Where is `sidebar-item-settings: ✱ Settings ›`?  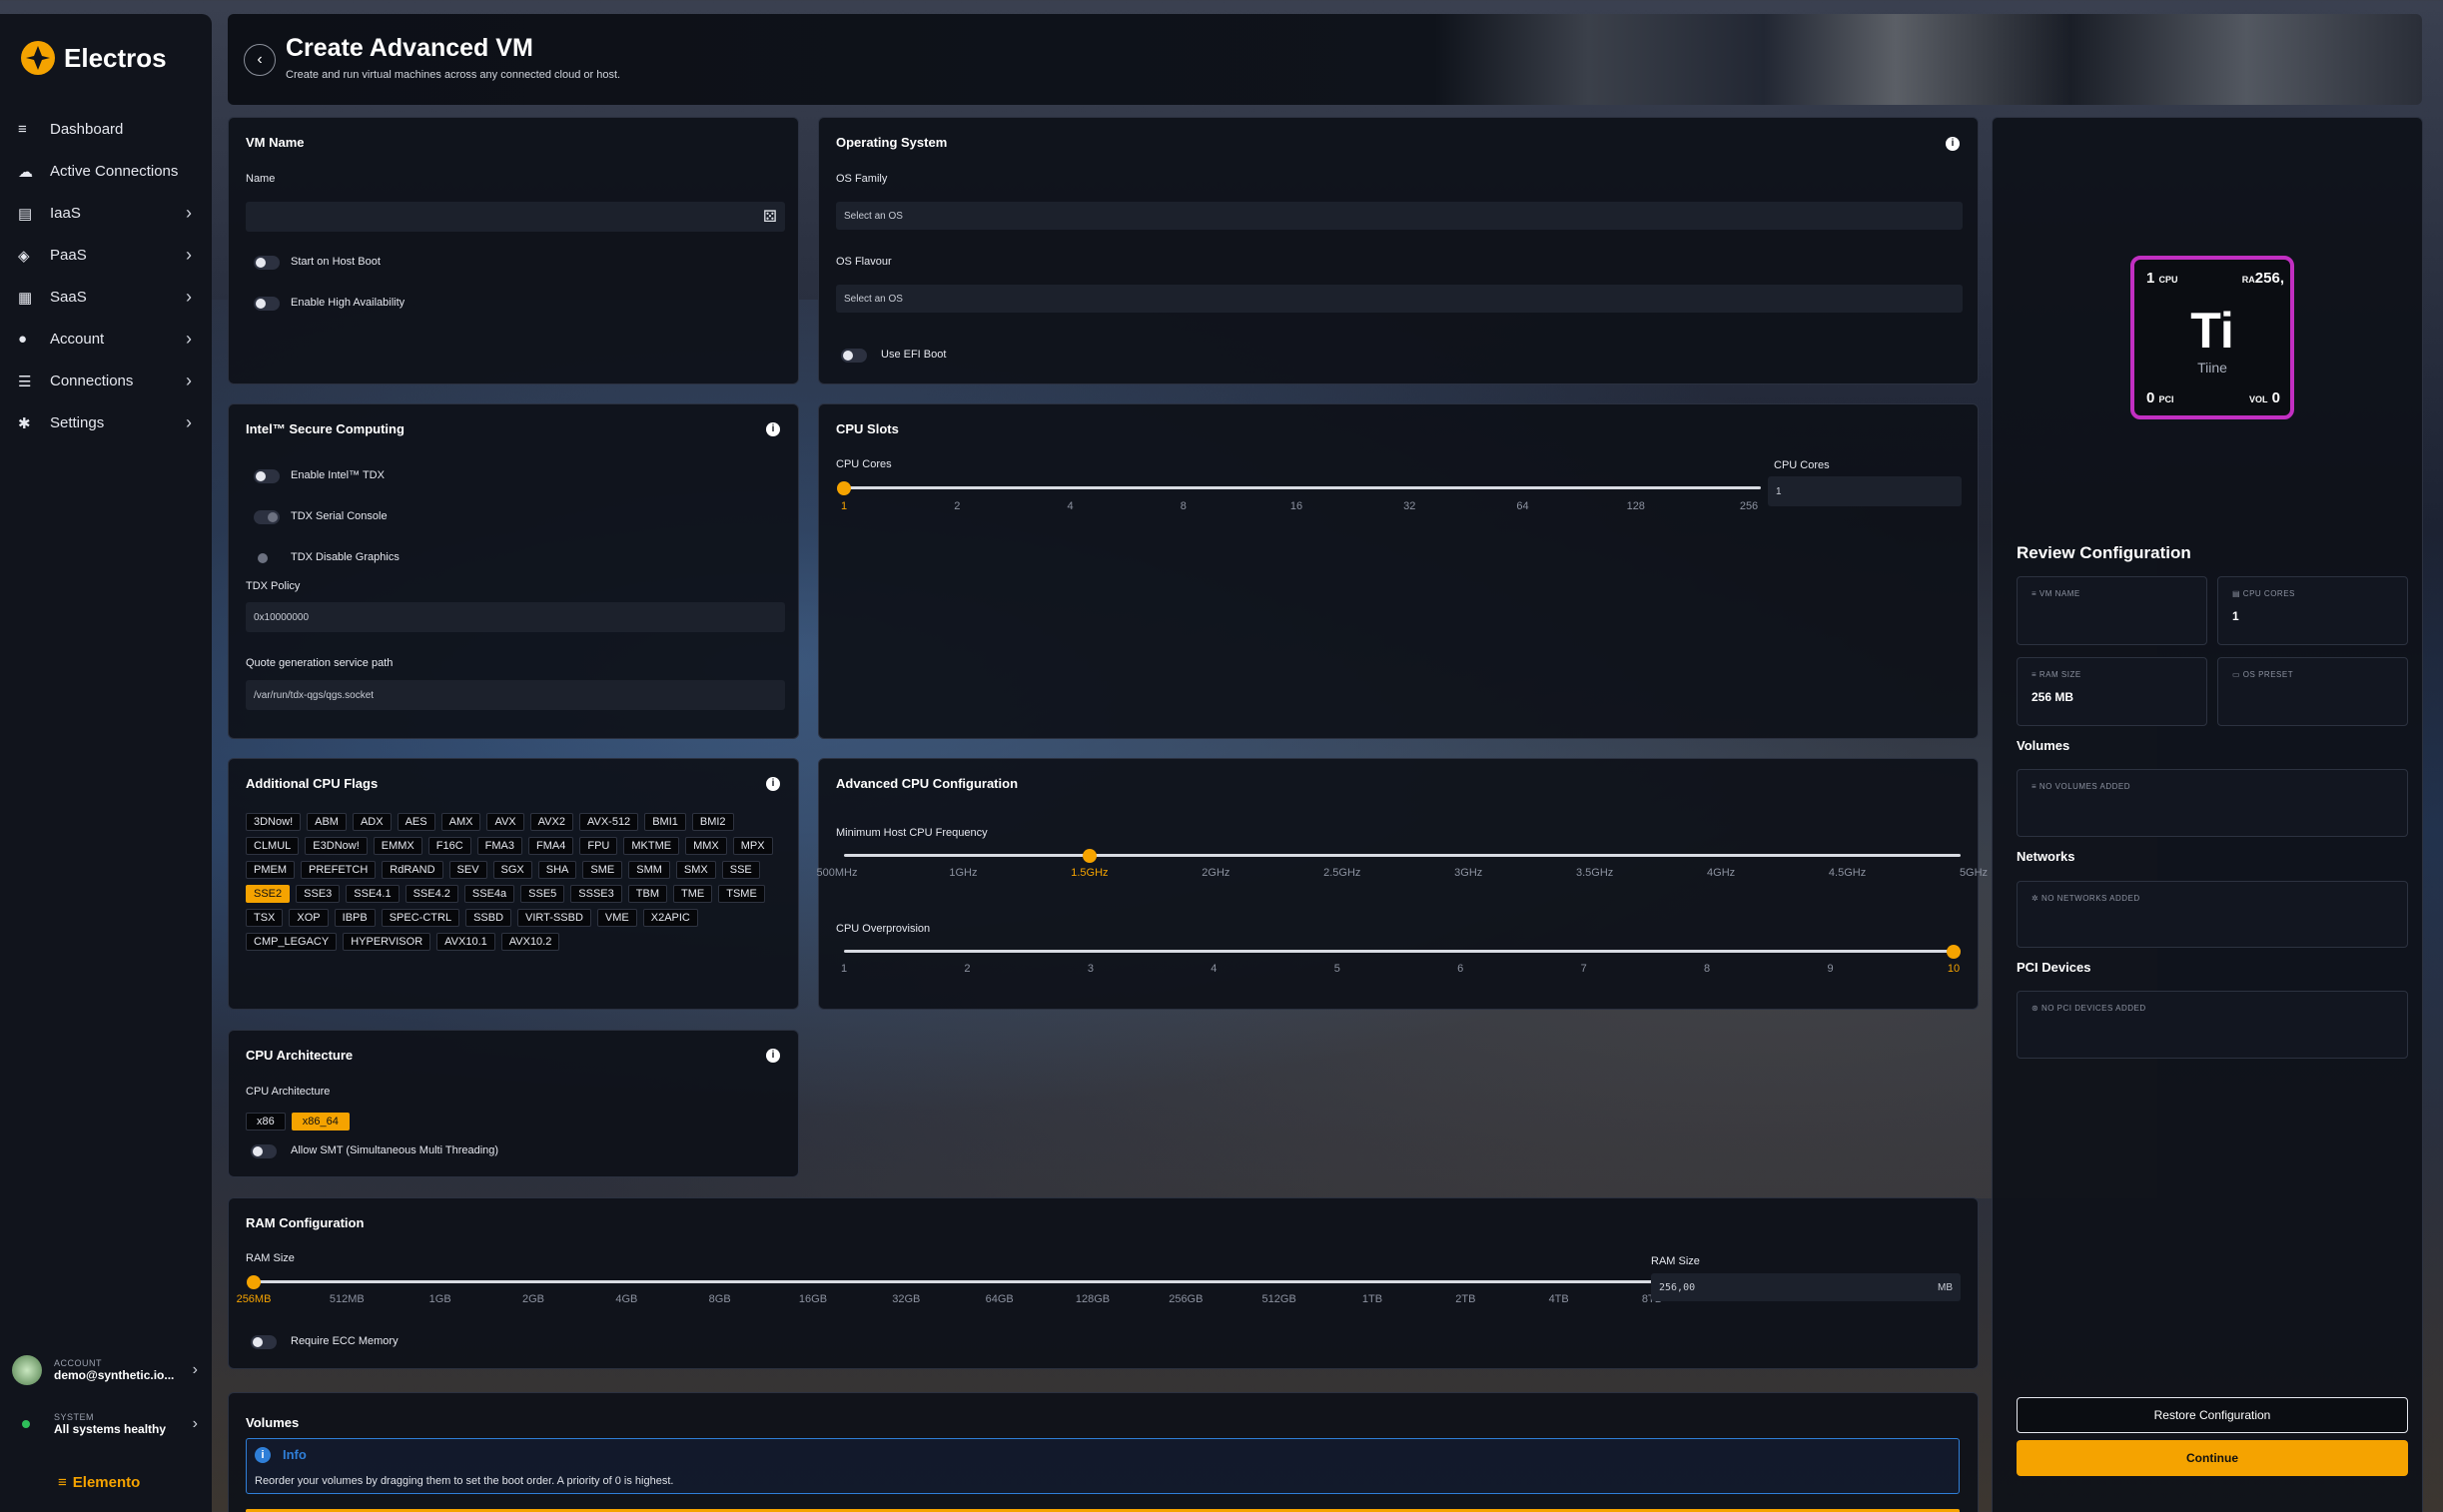
sidebar-item-settings: ✱ Settings › is located at coordinates (106, 422).